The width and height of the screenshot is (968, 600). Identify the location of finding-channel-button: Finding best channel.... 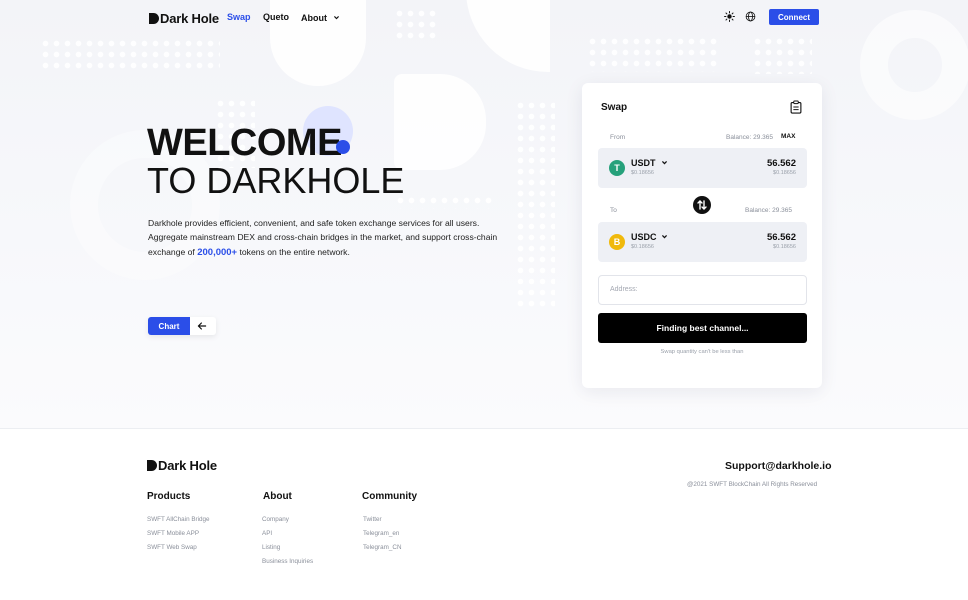
(702, 328).